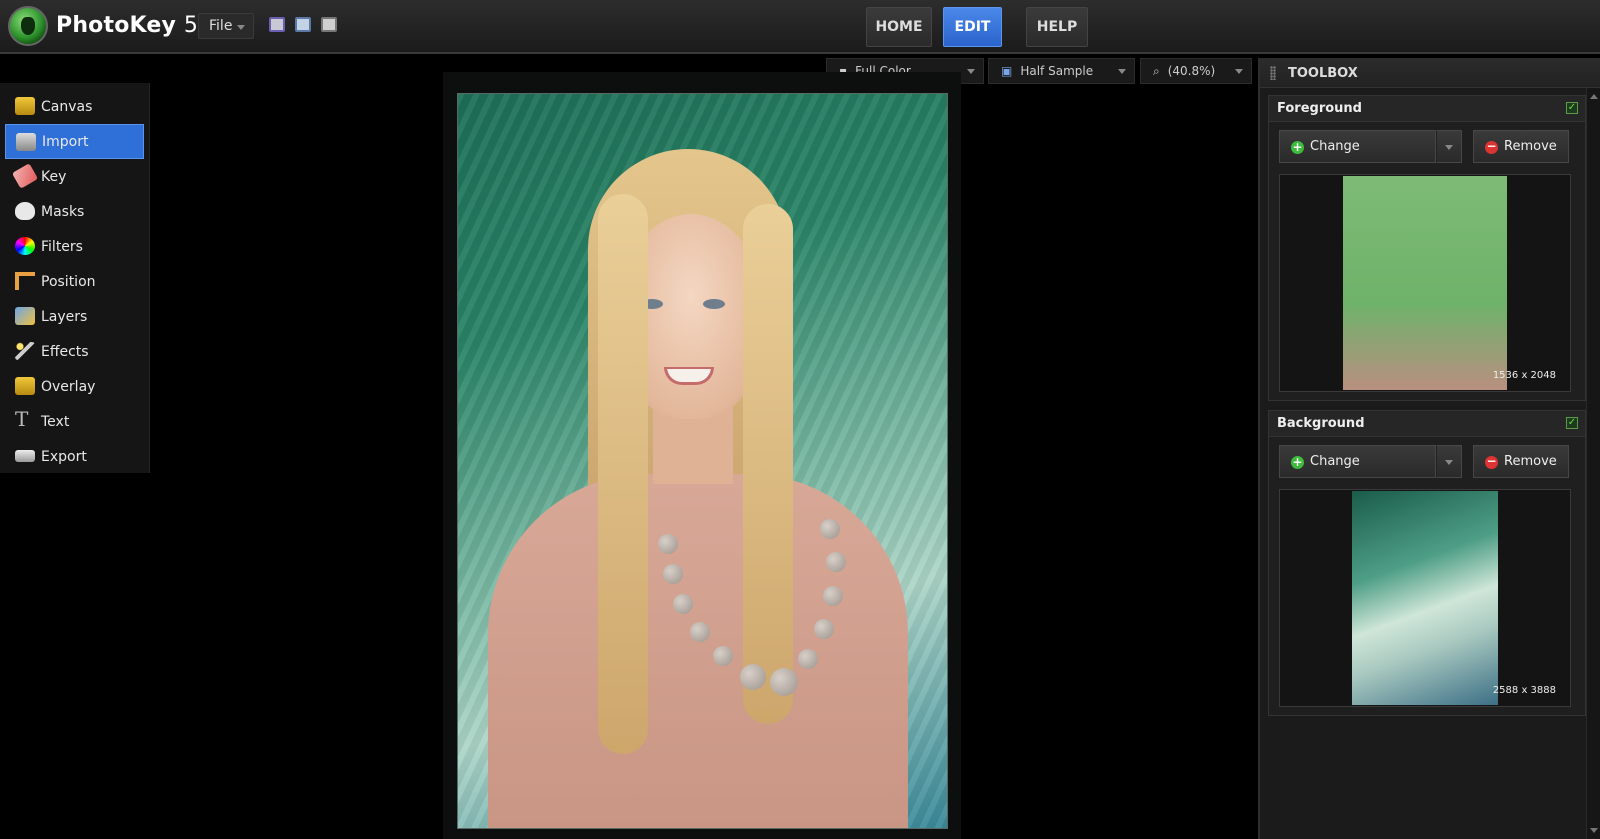 This screenshot has width=1600, height=839. Describe the element at coordinates (1572, 423) in the screenshot. I see `background-enabled-checkbox: ✓` at that location.